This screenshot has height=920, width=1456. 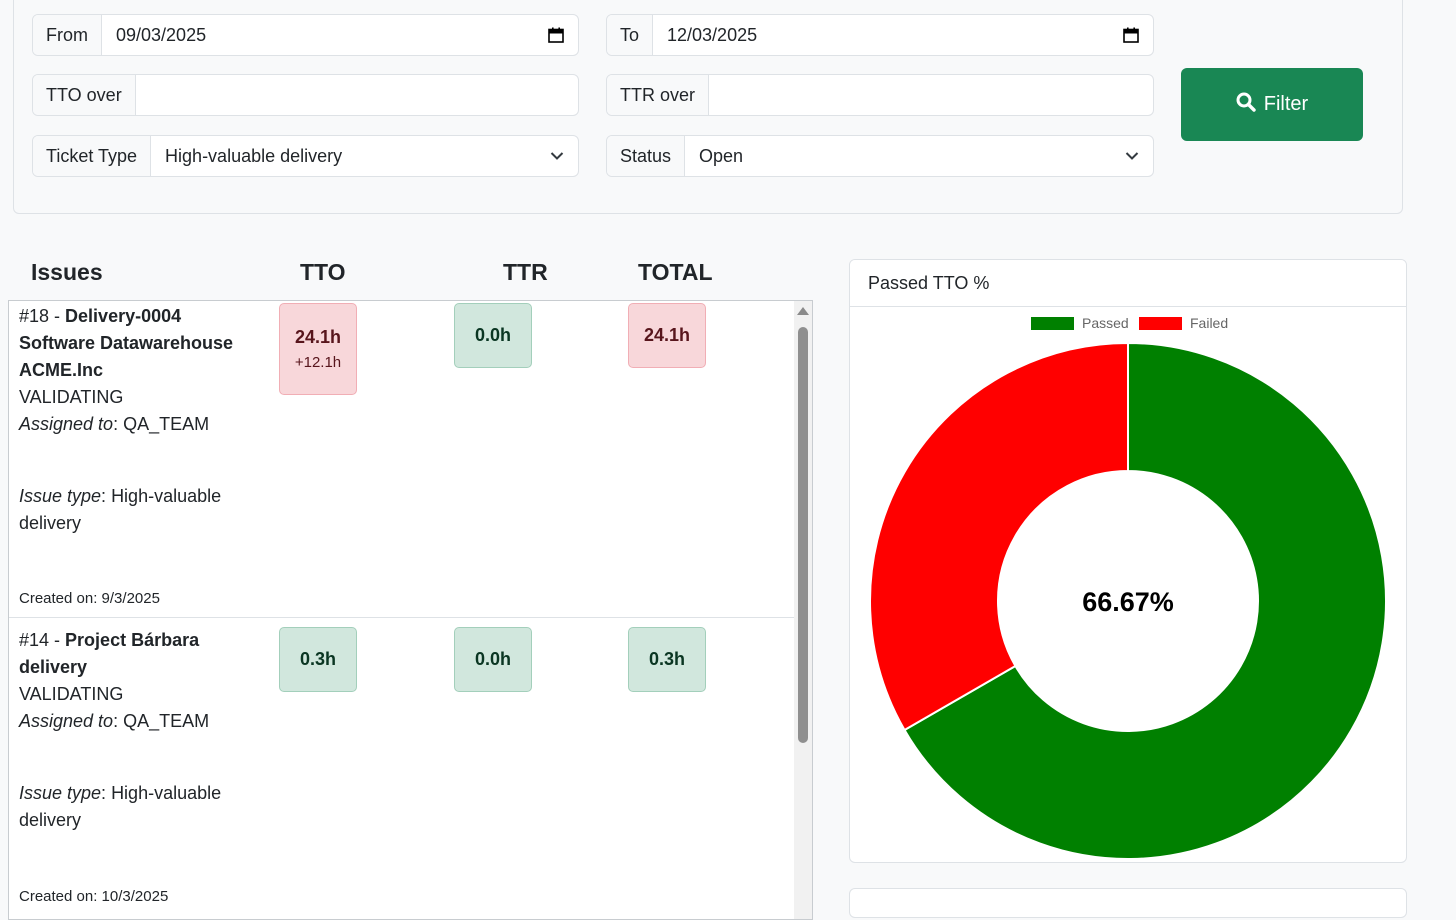 What do you see at coordinates (254, 155) in the screenshot?
I see `ticket-type-value: High-valuable delivery` at bounding box center [254, 155].